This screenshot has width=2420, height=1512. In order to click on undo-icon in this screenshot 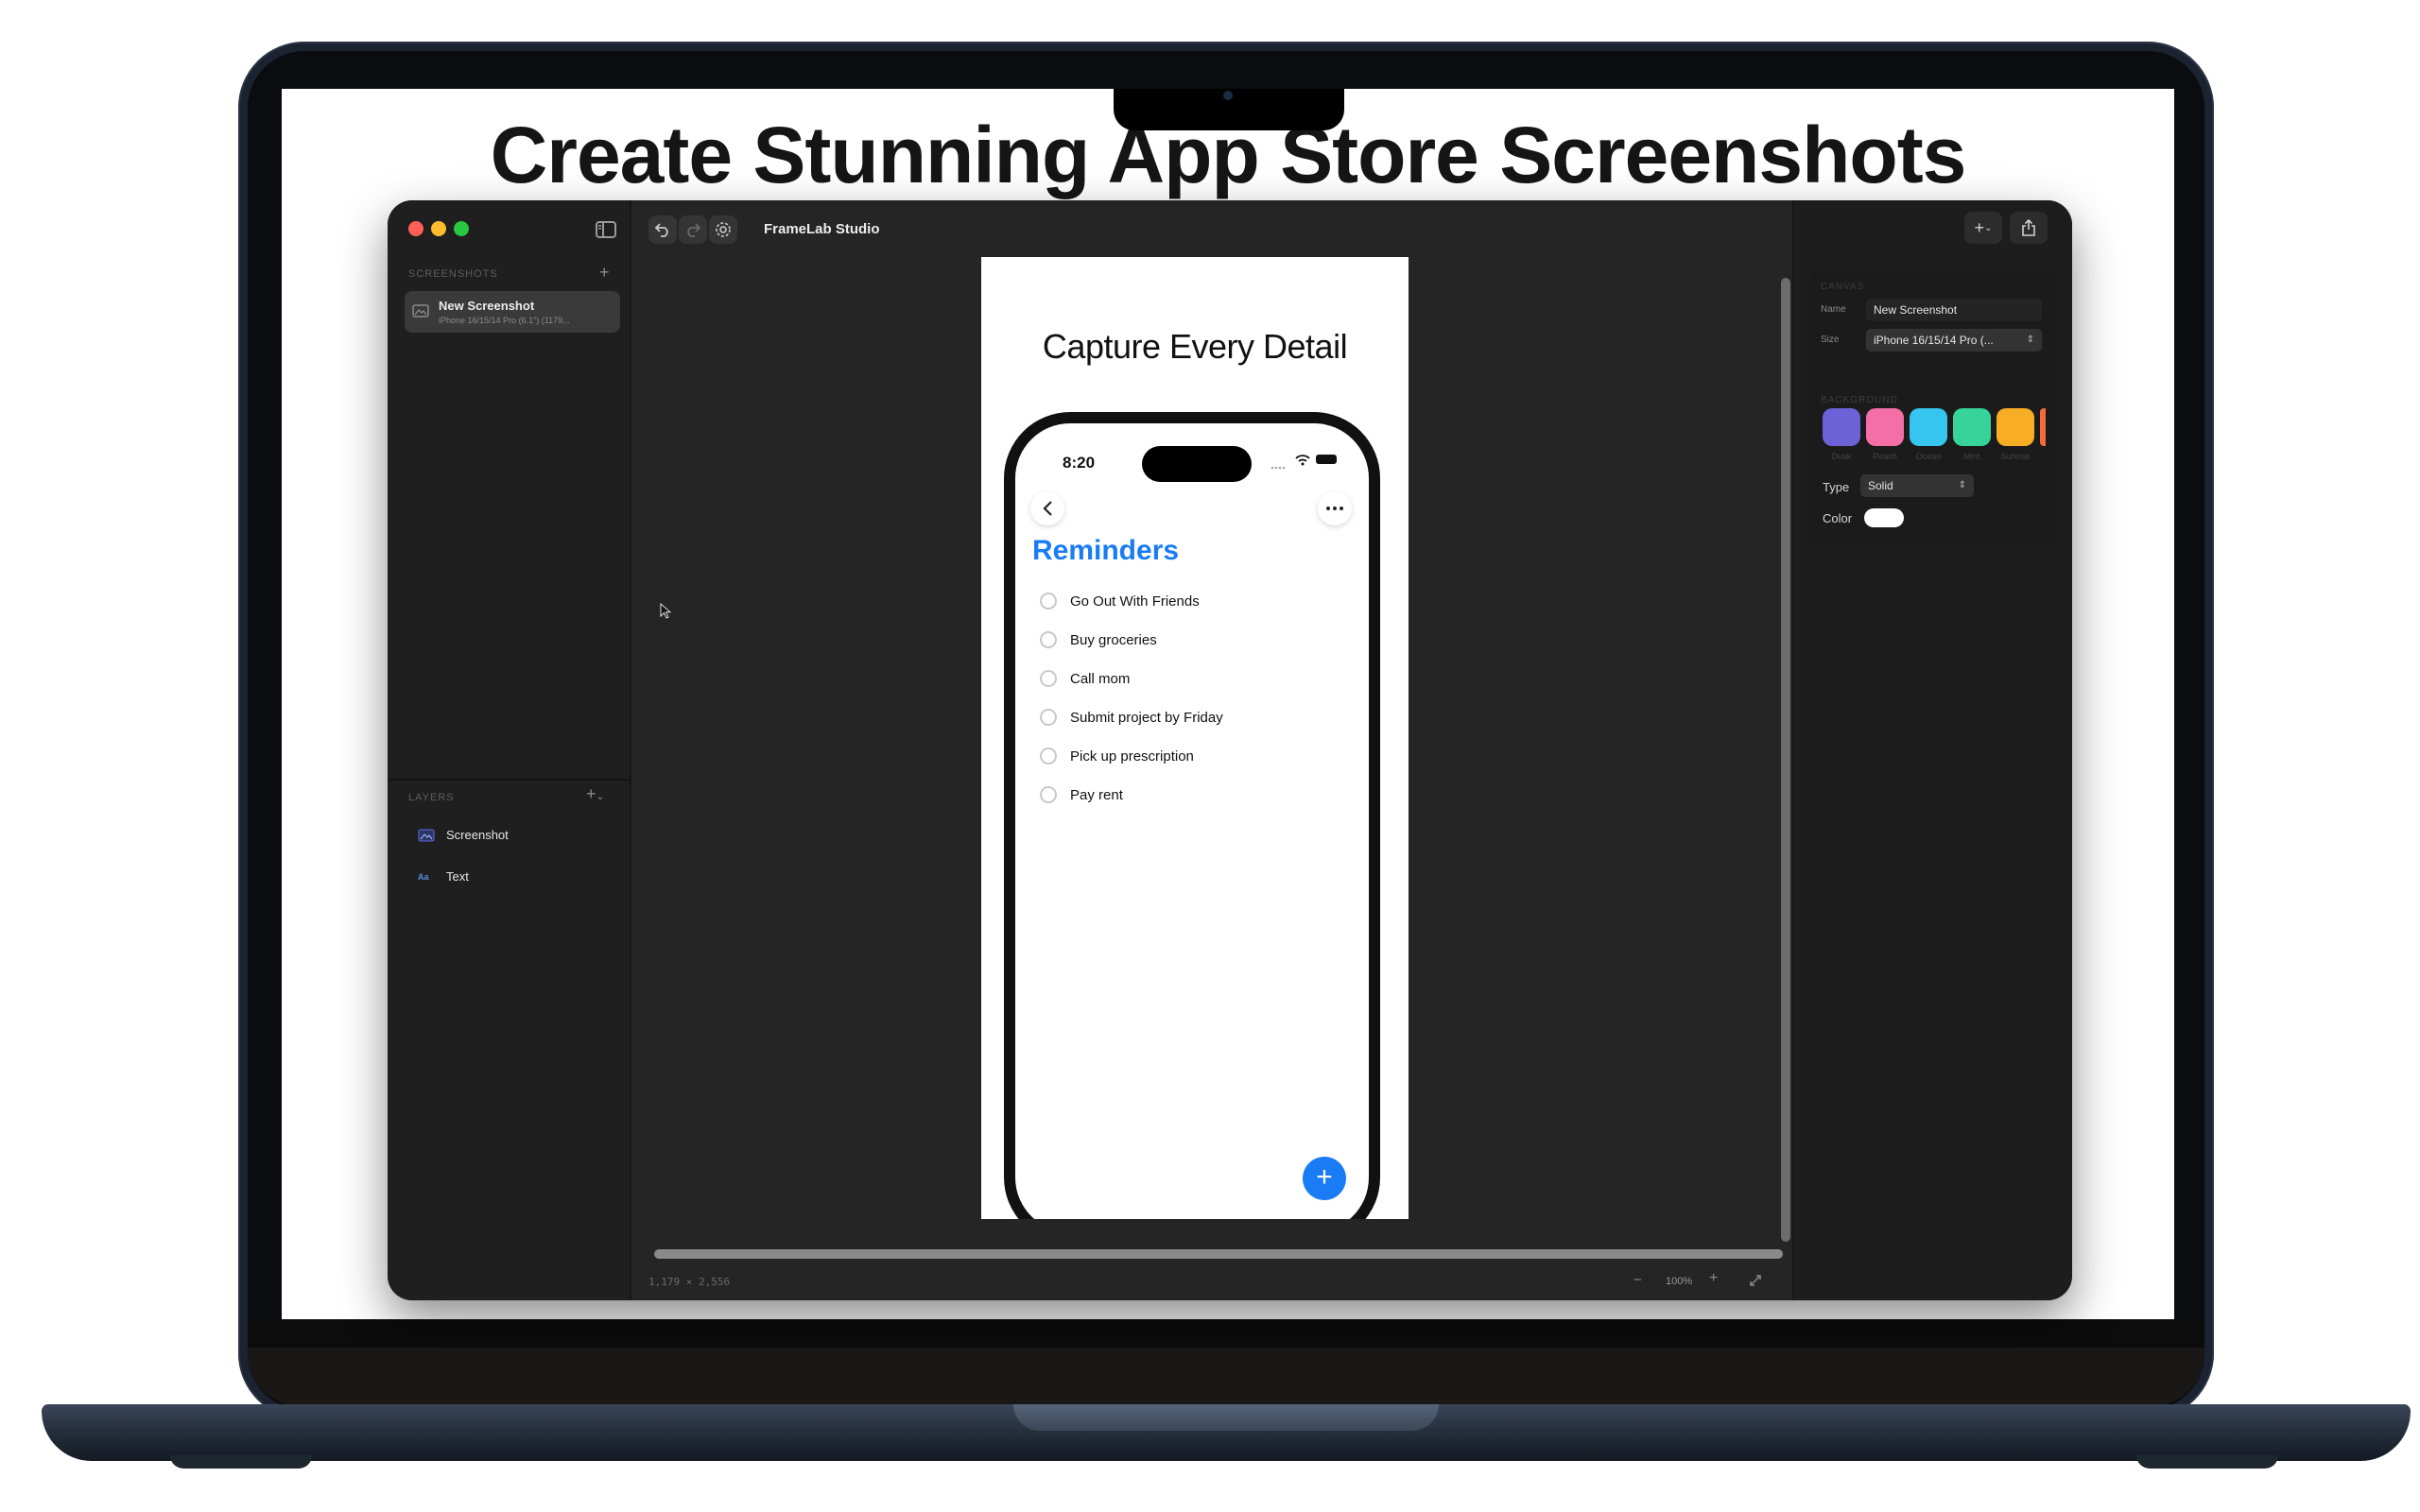, I will do `click(661, 230)`.